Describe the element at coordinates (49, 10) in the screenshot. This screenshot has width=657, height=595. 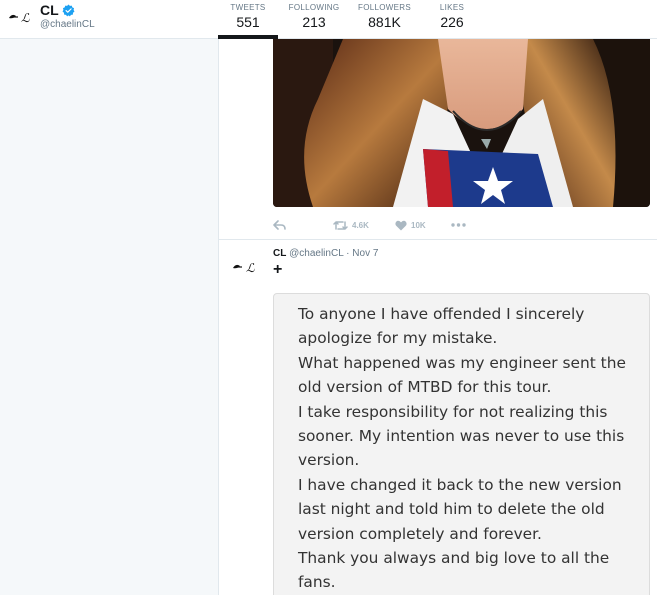
I see `profile-name-text: CL` at that location.